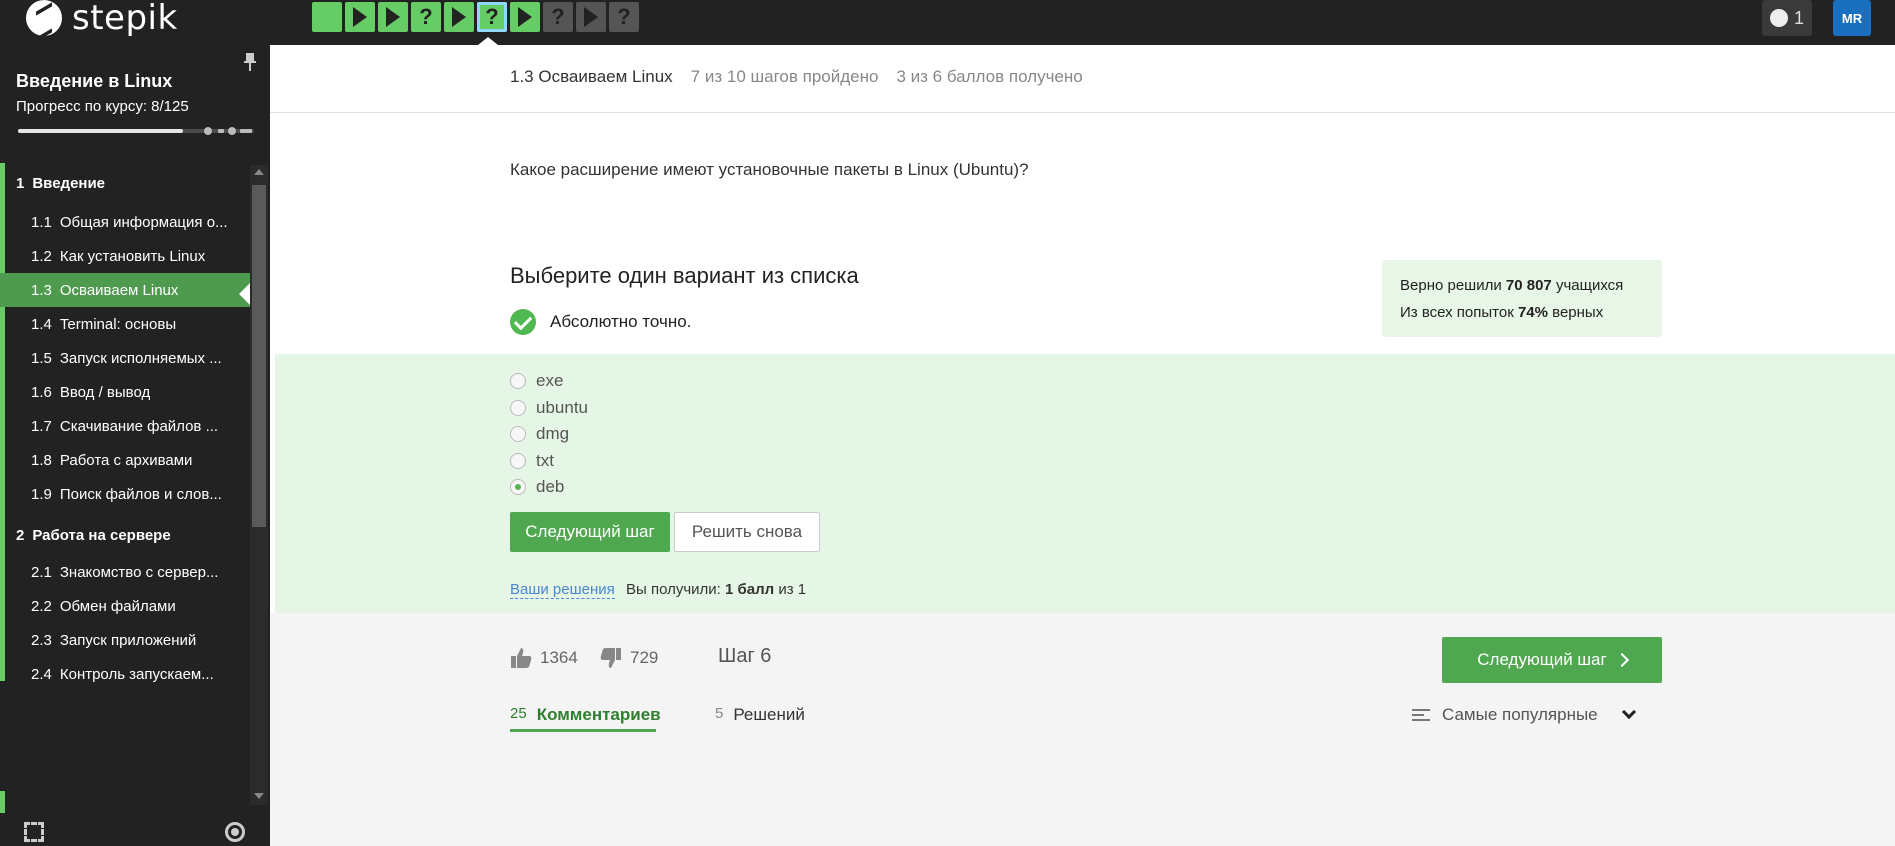 The image size is (1895, 846). I want to click on avatar: MR, so click(1852, 18).